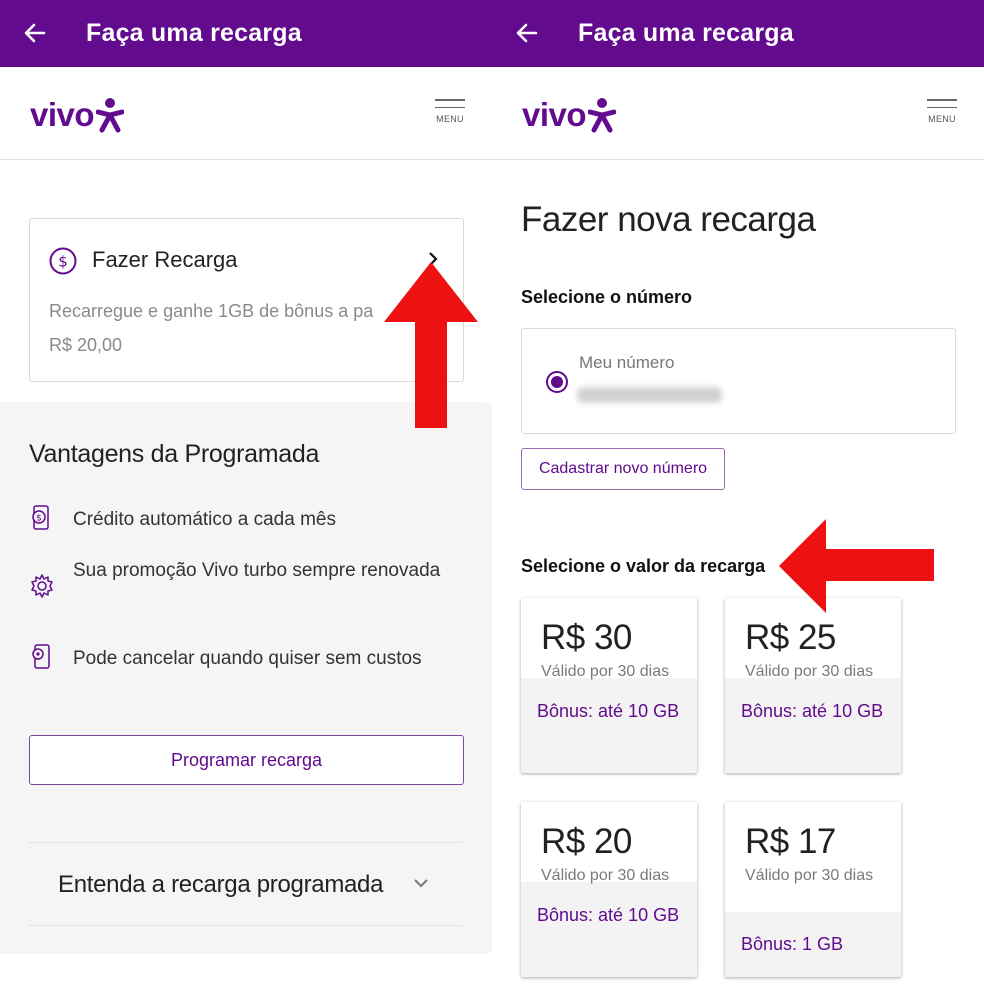 The image size is (984, 994). Describe the element at coordinates (586, 841) in the screenshot. I see `value-amount: R$ 20` at that location.